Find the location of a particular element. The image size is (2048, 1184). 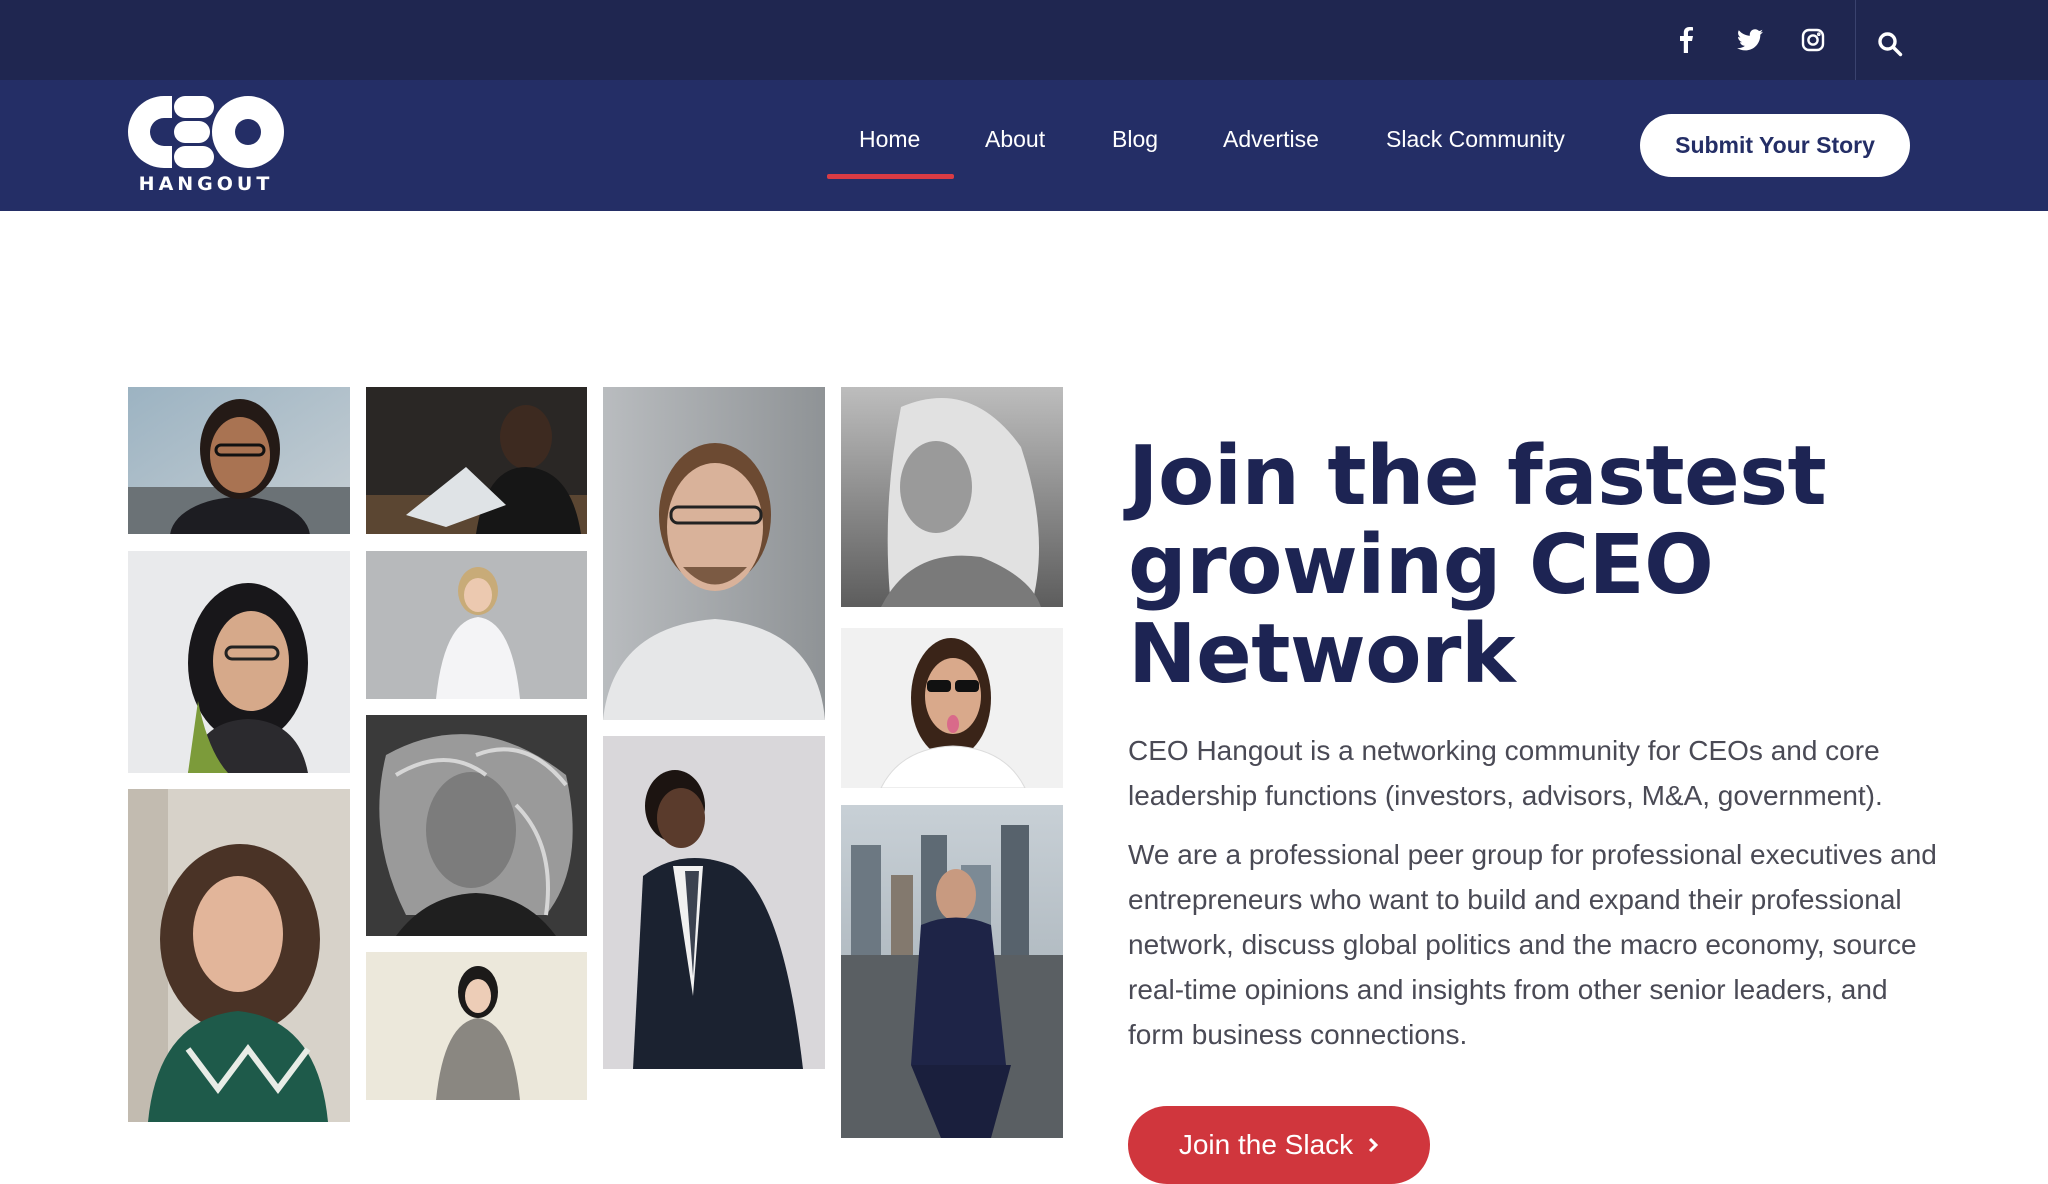

search-icon is located at coordinates (1890, 44).